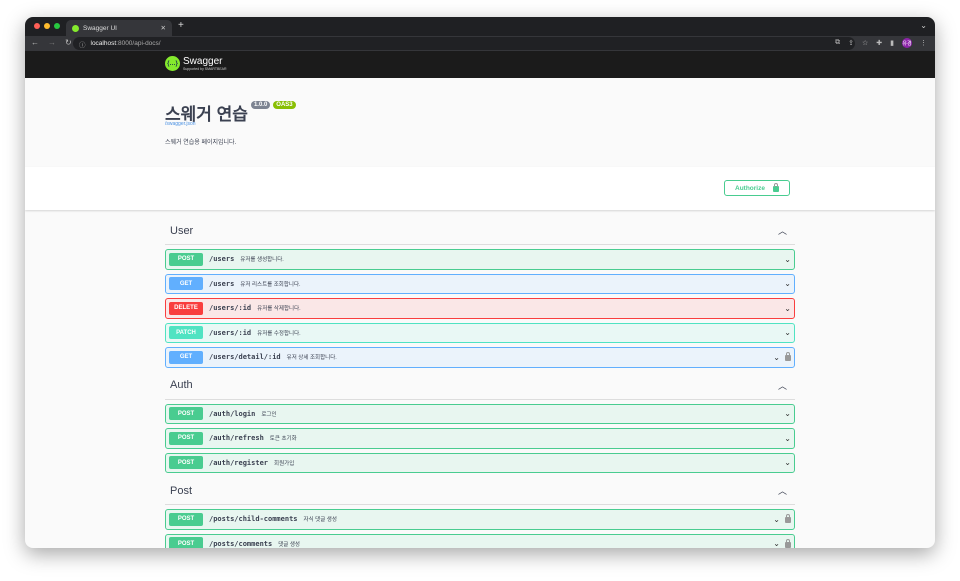 The height and width of the screenshot is (581, 960). I want to click on extensions-icon: ✚, so click(879, 43).